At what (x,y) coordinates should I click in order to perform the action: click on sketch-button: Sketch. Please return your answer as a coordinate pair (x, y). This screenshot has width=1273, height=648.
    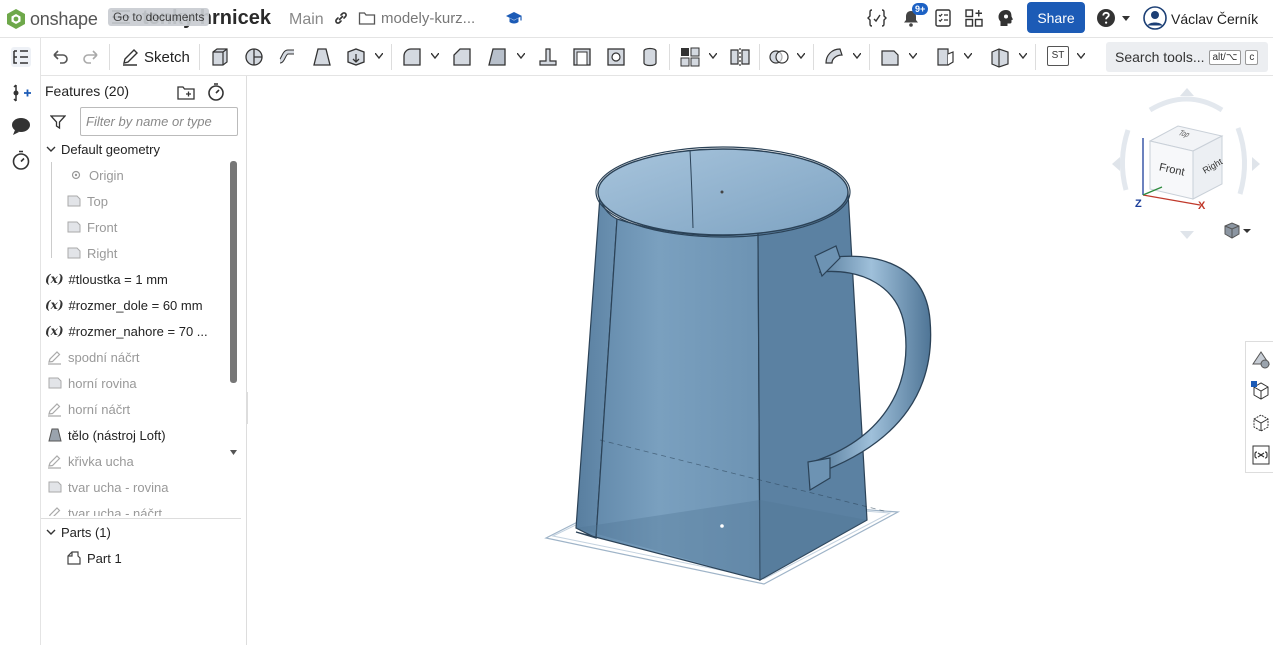
    Looking at the image, I should click on (155, 57).